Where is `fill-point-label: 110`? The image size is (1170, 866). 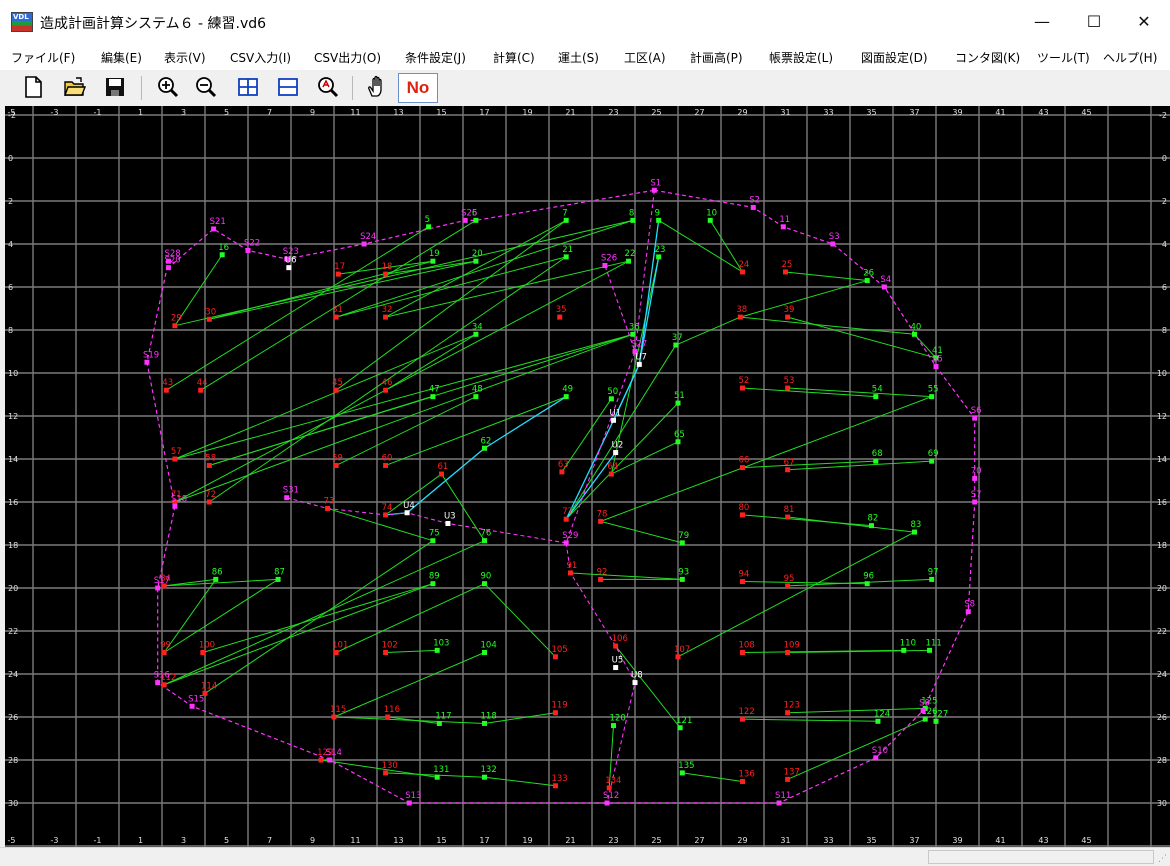 fill-point-label: 110 is located at coordinates (908, 643).